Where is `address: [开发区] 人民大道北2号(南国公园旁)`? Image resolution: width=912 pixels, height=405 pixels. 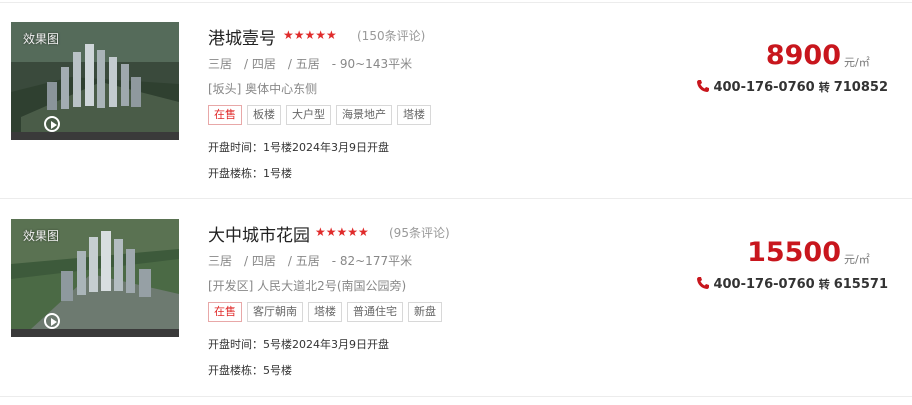
address: [开发区] 人民大道北2号(南国公园旁) is located at coordinates (307, 285).